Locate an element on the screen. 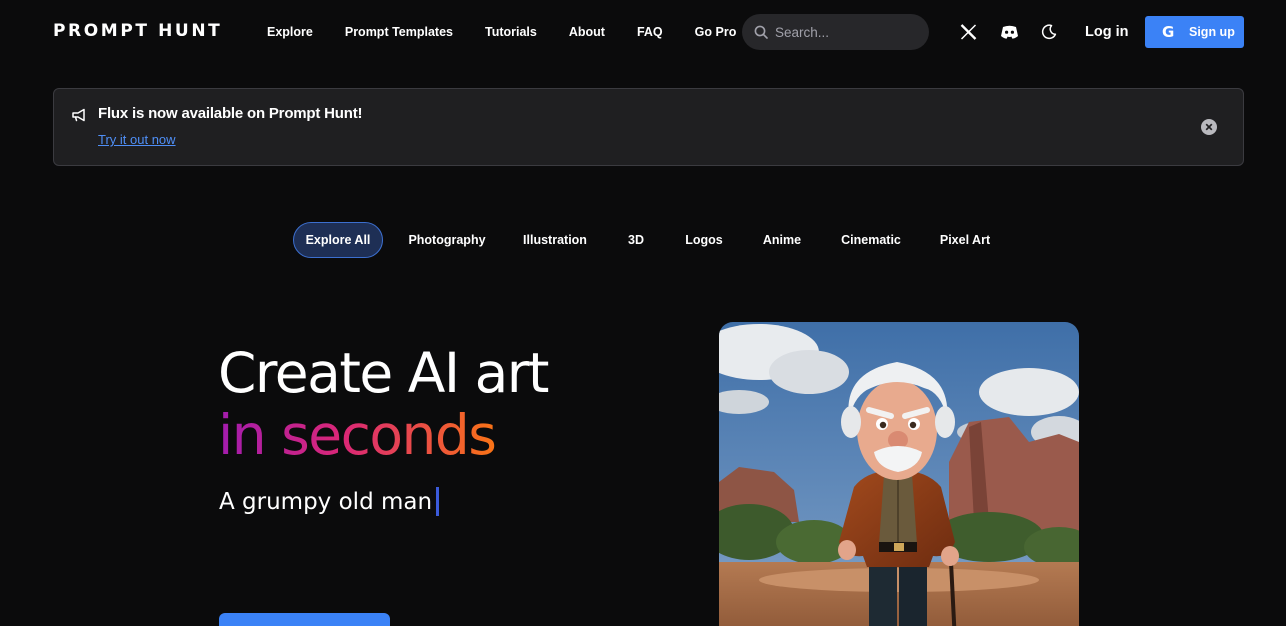 The height and width of the screenshot is (626, 1286). x-twitter-icon is located at coordinates (968, 32).